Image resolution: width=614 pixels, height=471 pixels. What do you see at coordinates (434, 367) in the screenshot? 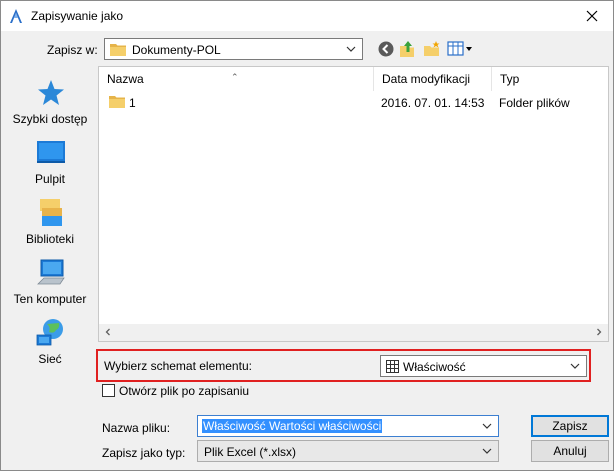
I see `element-schema-value: Właściwość` at bounding box center [434, 367].